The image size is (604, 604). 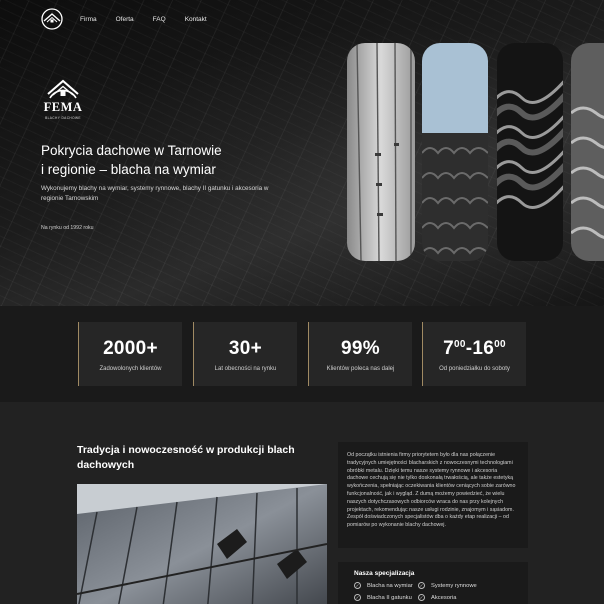 What do you see at coordinates (381, 152) in the screenshot?
I see `roof-photo-standing-seam` at bounding box center [381, 152].